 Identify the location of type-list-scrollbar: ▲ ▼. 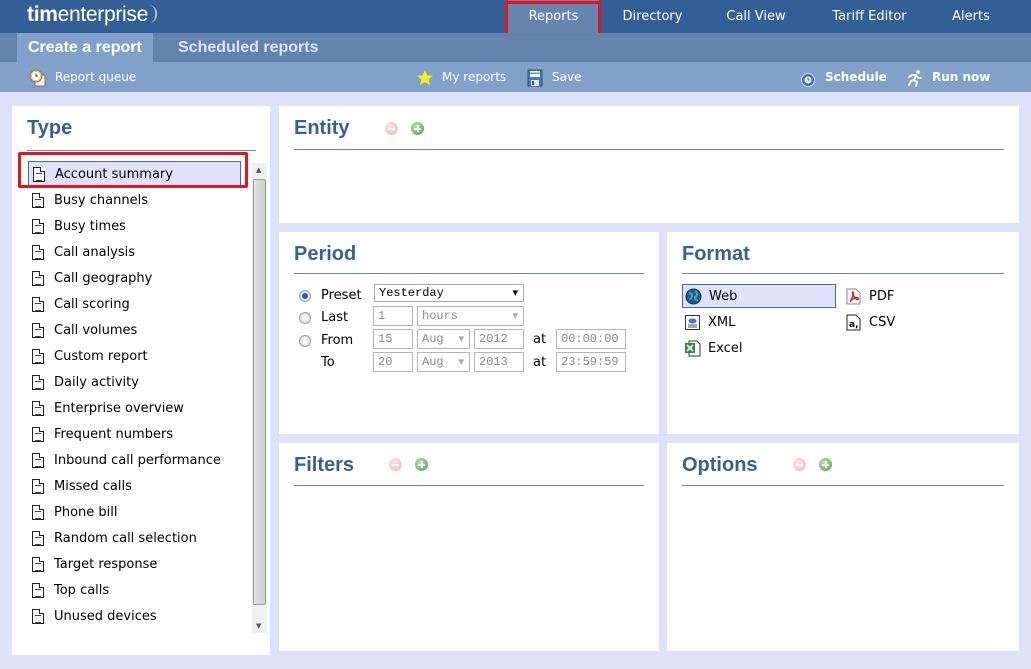
(259, 398).